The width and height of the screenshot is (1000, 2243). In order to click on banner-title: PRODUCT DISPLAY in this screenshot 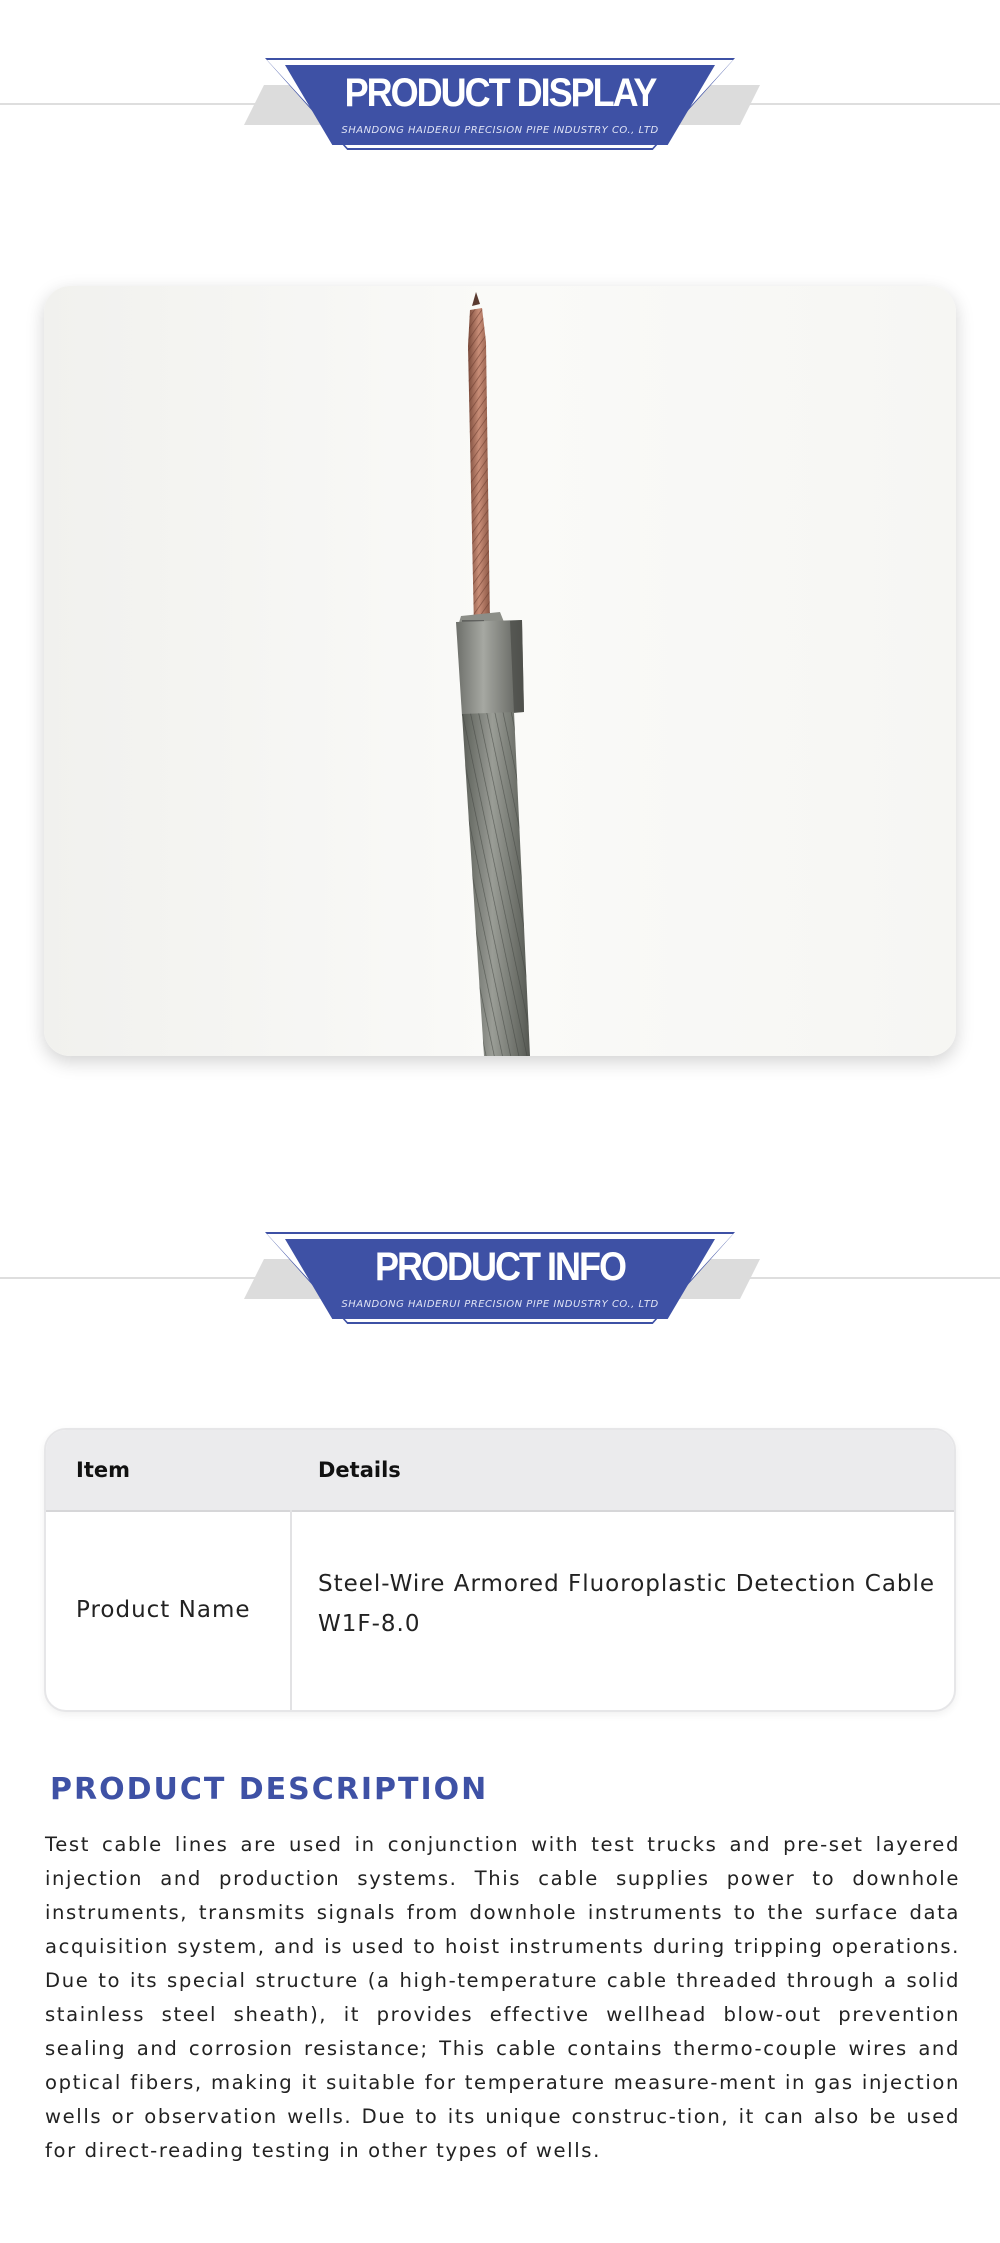, I will do `click(501, 92)`.